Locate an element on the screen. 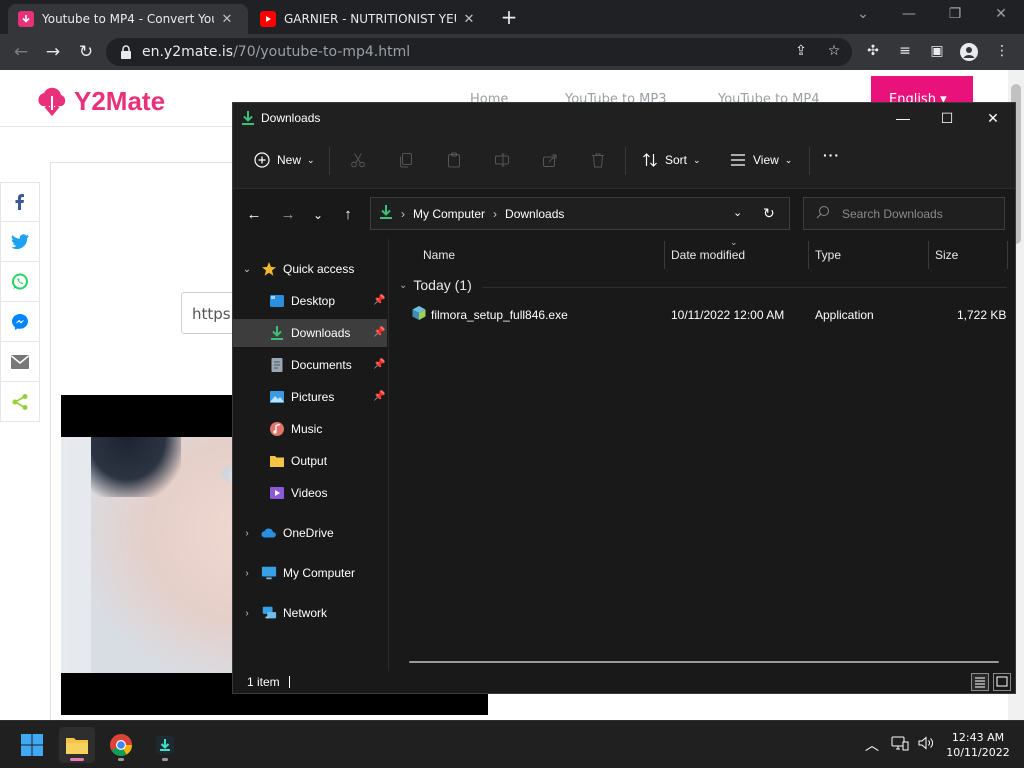  copy-icon is located at coordinates (406, 160).